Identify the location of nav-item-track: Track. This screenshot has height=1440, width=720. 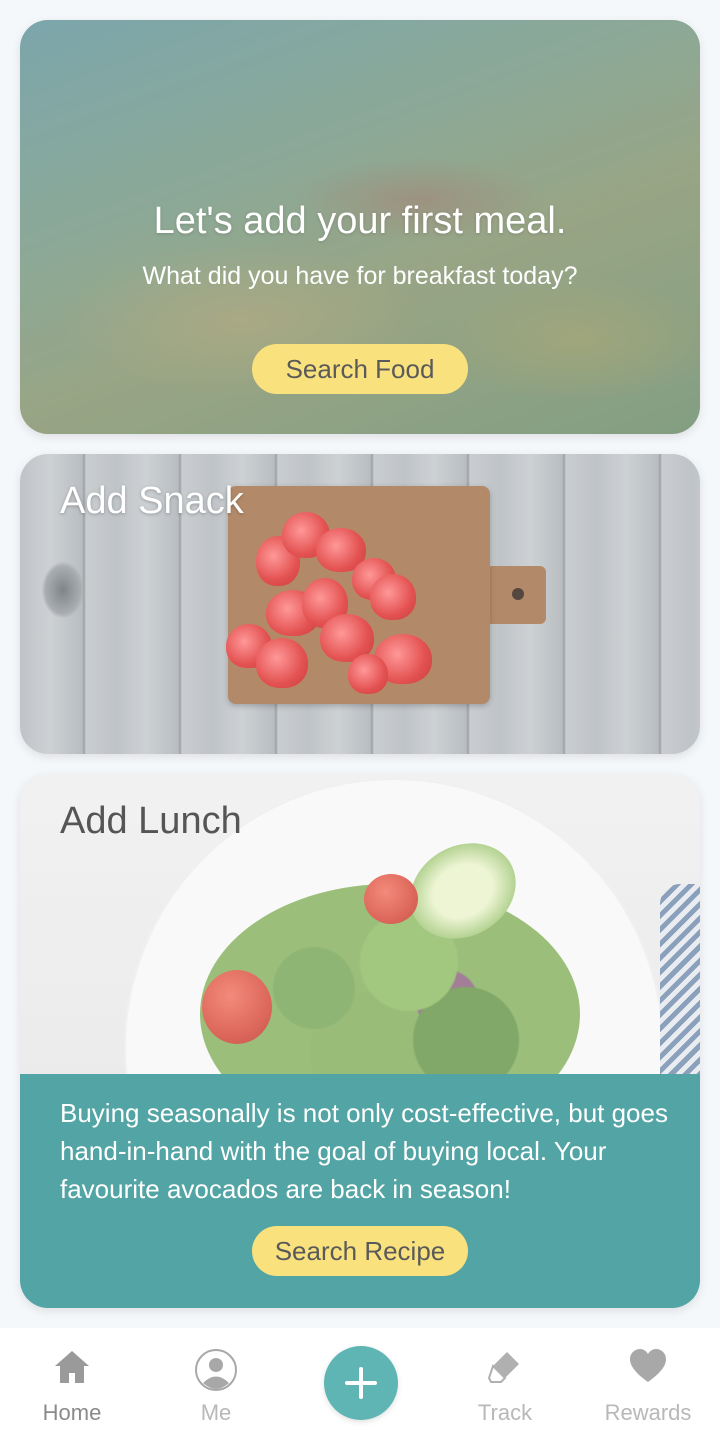
(505, 1384).